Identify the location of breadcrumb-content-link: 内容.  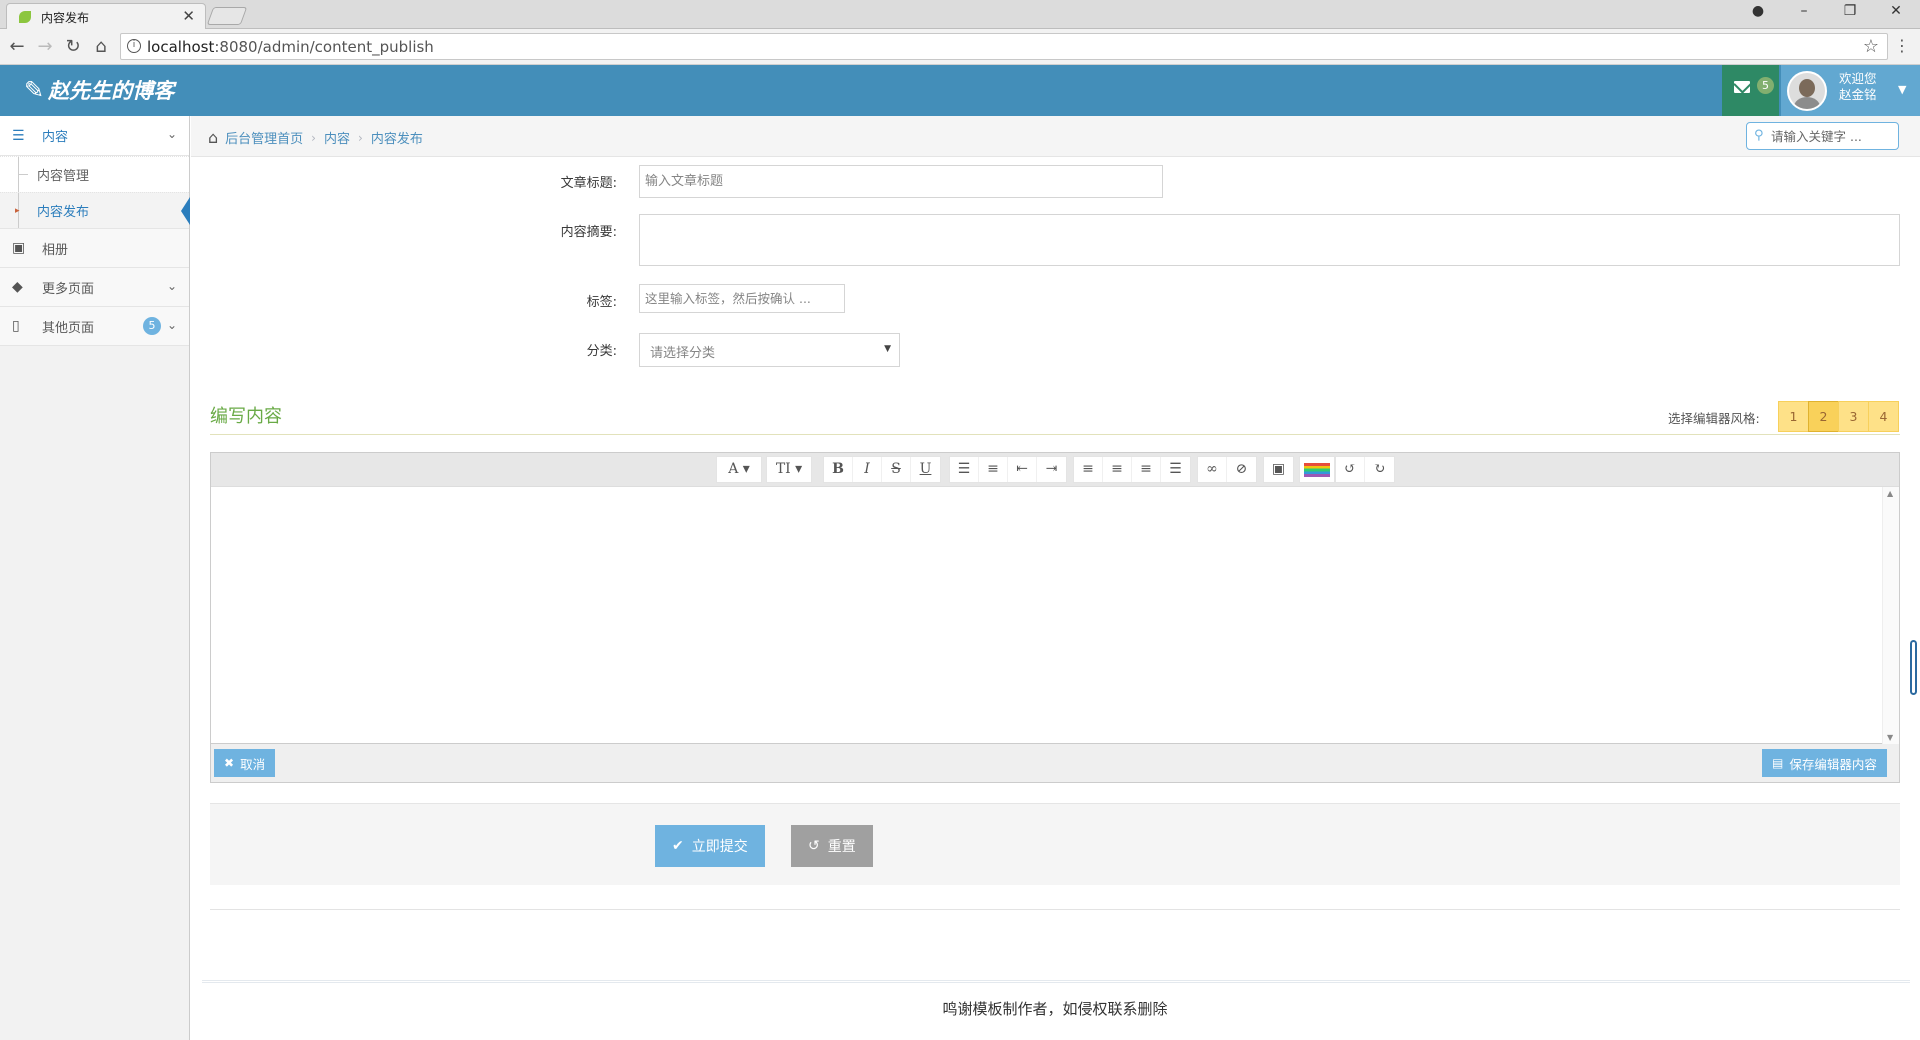
(337, 137).